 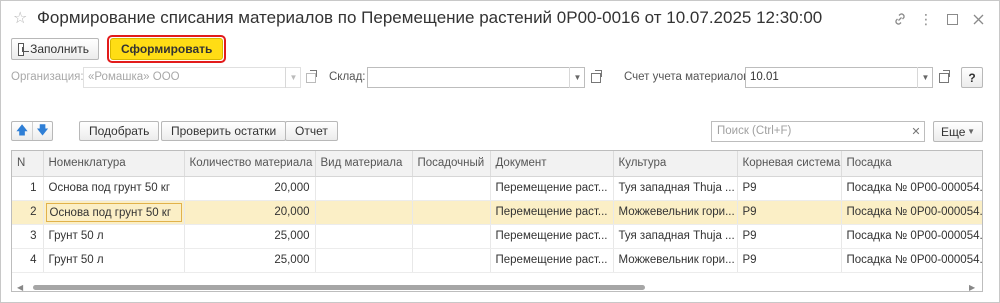 What do you see at coordinates (953, 131) in the screenshot?
I see `more-button-label: Еще` at bounding box center [953, 131].